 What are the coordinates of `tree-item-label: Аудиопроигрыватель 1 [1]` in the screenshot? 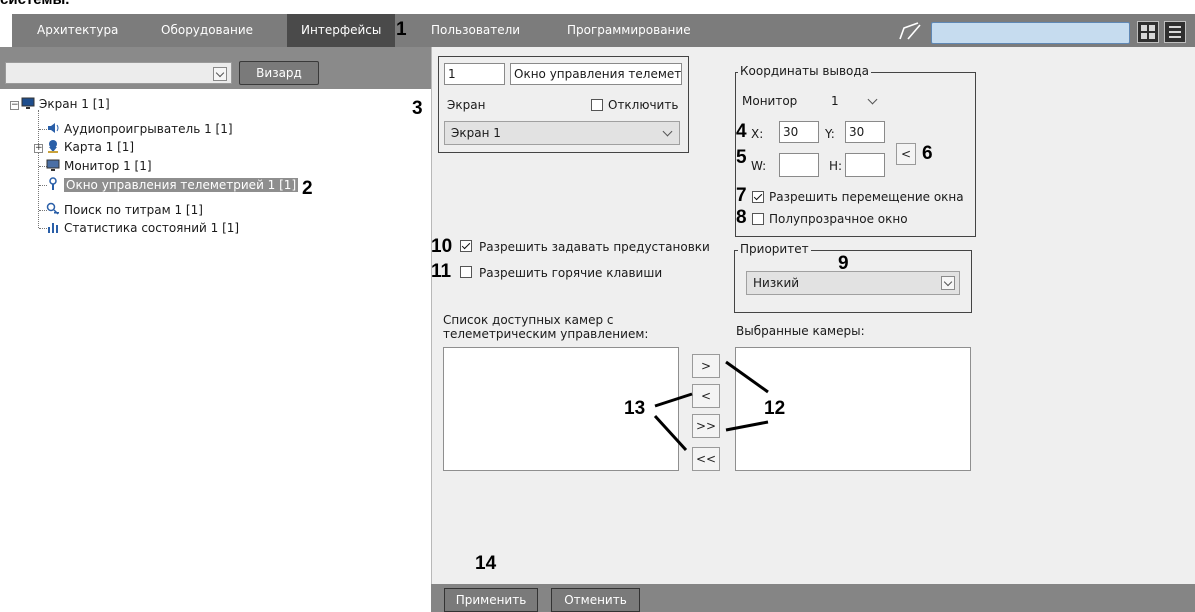 It's located at (148, 129).